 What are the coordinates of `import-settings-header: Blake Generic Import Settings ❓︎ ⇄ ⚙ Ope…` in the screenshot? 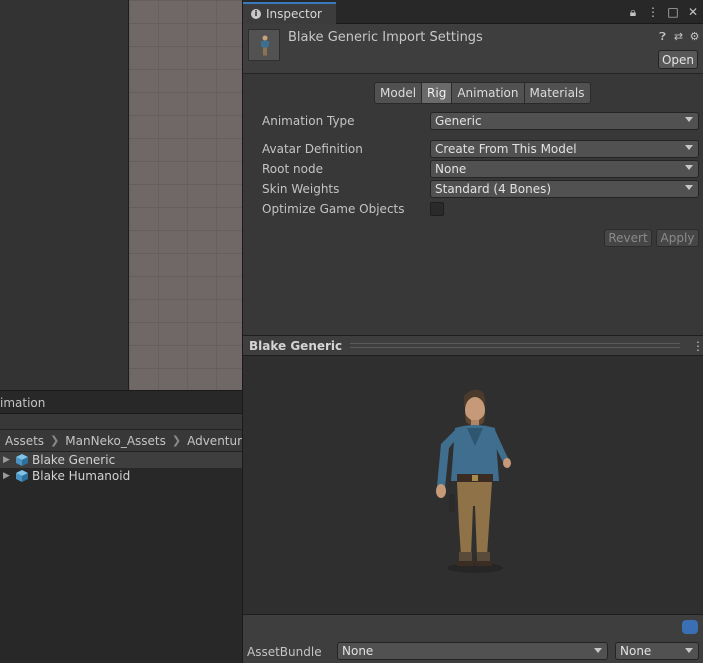 It's located at (473, 49).